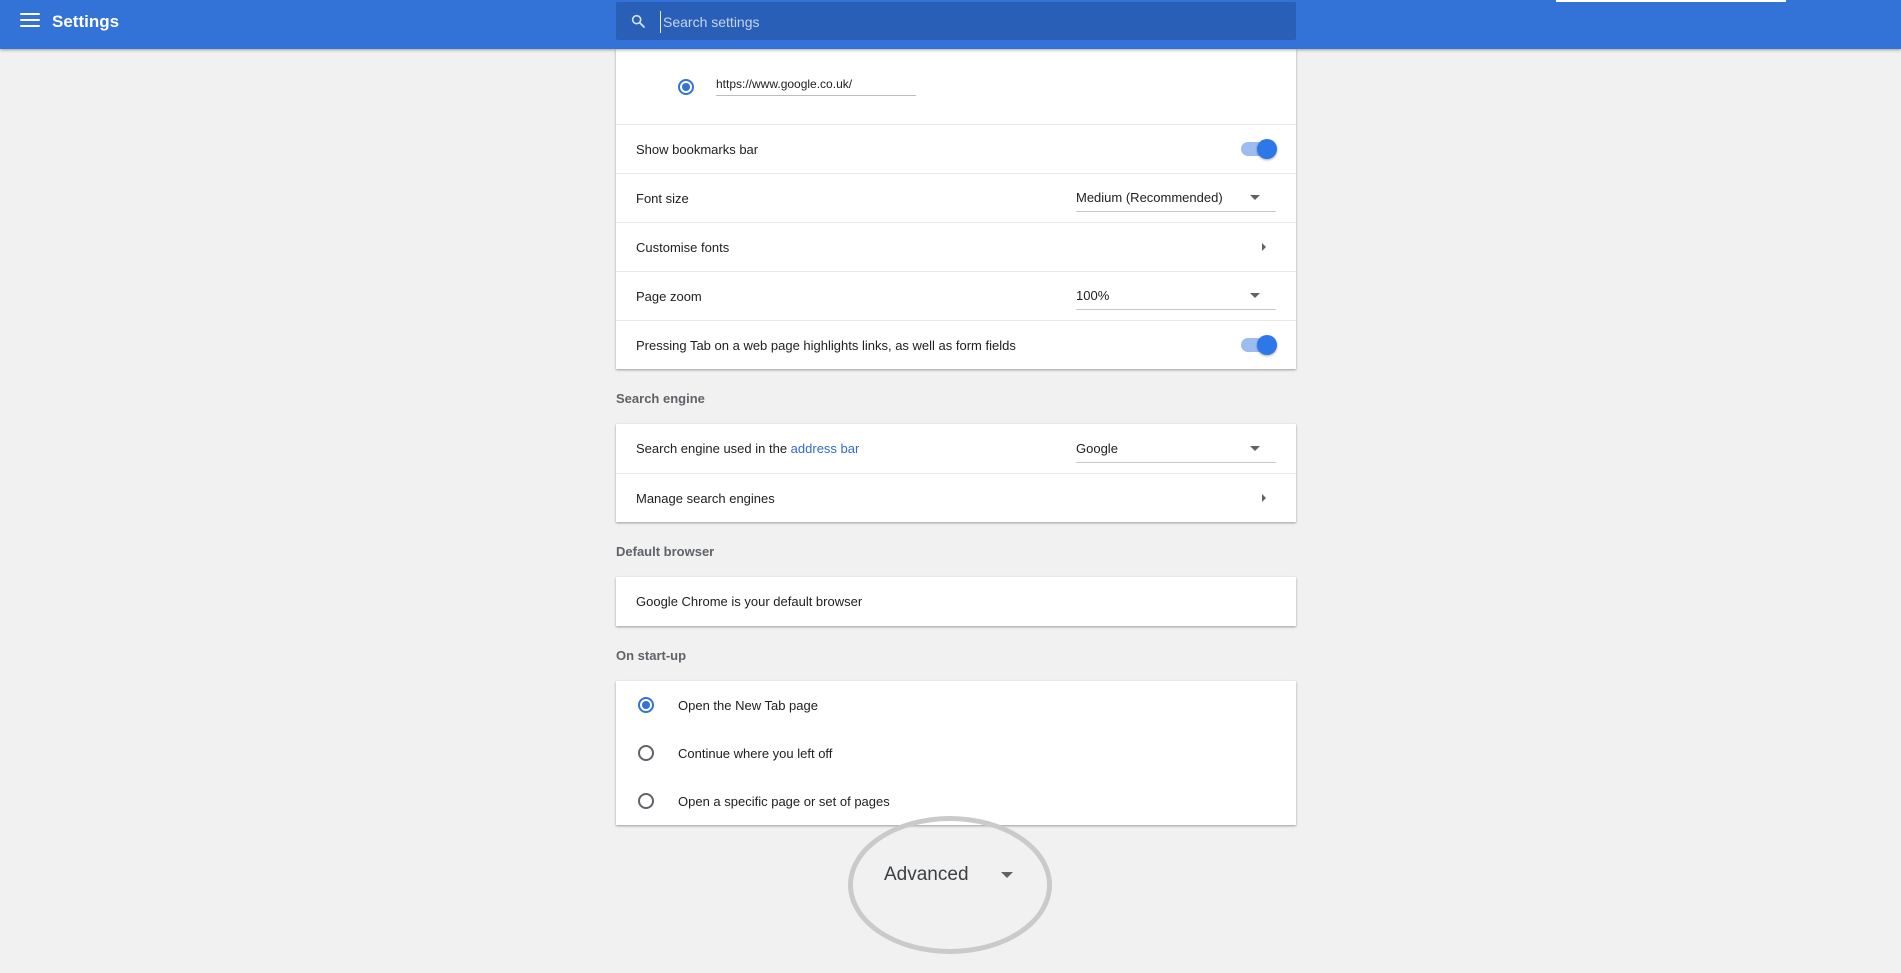  I want to click on font-size-row: Font size Medium (Recommended), so click(956, 197).